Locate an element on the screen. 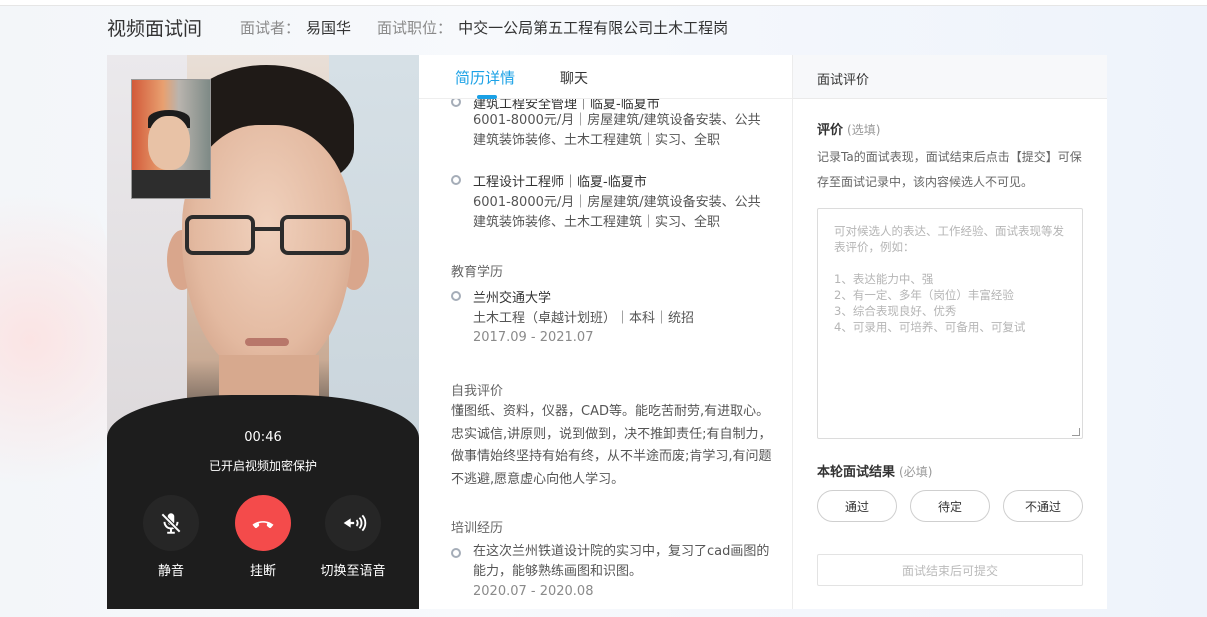 Image resolution: width=1207 pixels, height=617 pixels. tab-resume-detail: 简历详情 is located at coordinates (485, 77).